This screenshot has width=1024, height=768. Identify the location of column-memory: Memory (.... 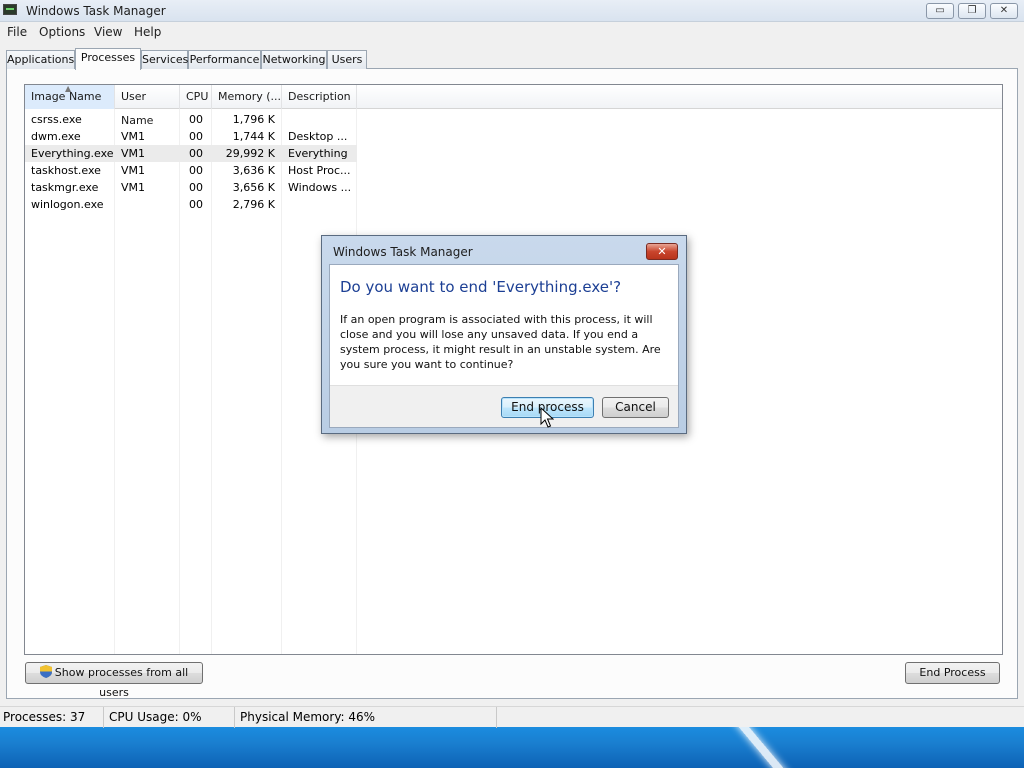
(247, 97).